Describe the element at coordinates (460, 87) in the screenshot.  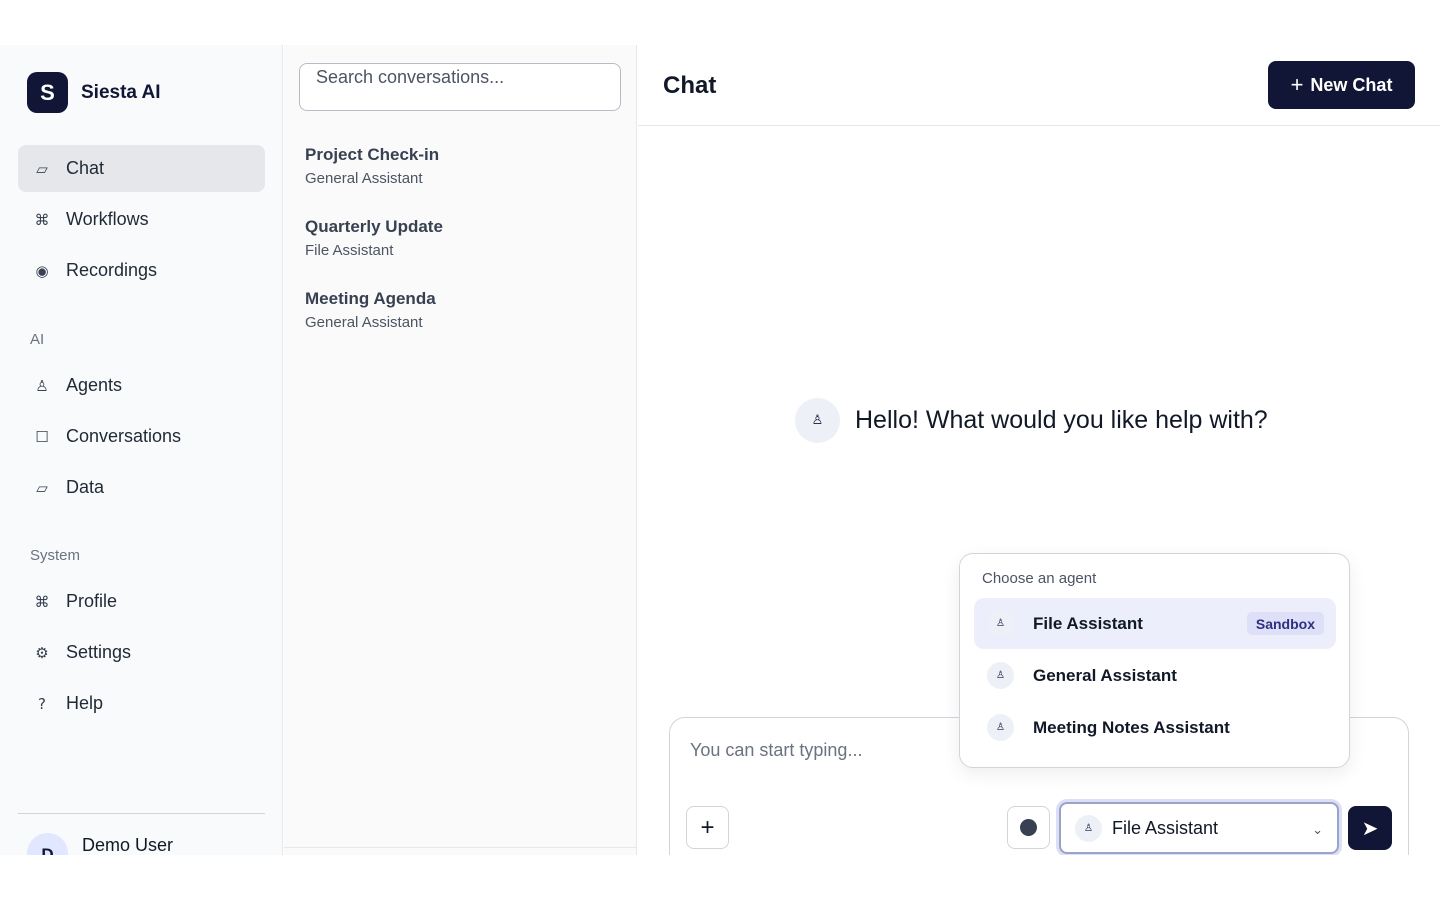
I see `search-input` at that location.